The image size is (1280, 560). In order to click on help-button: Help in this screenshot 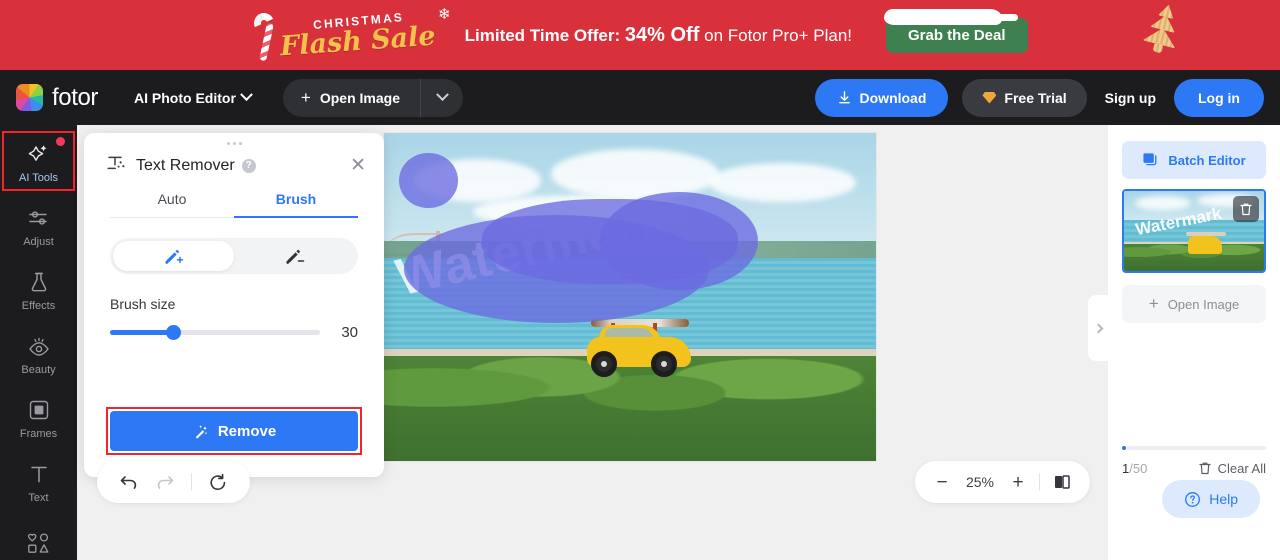, I will do `click(1211, 499)`.